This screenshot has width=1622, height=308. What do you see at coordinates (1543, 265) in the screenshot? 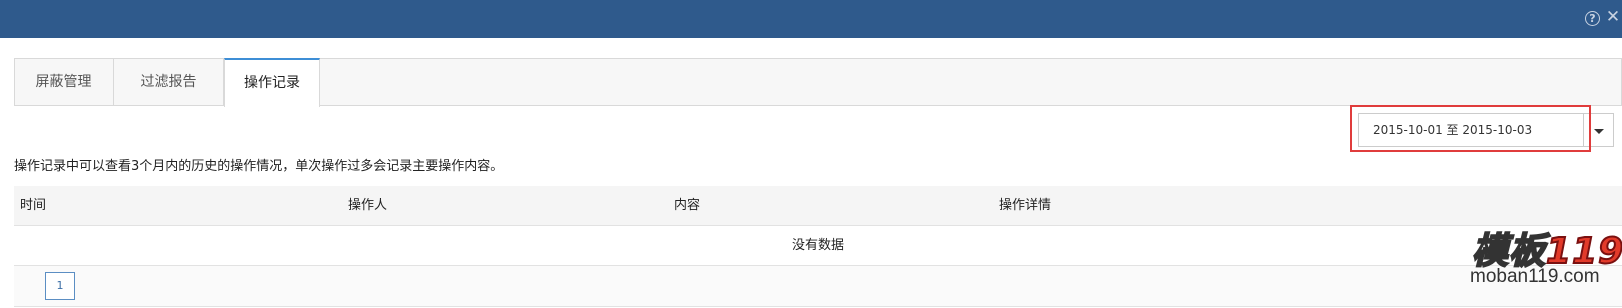
I see `watermark: 模板119 moban119.com` at bounding box center [1543, 265].